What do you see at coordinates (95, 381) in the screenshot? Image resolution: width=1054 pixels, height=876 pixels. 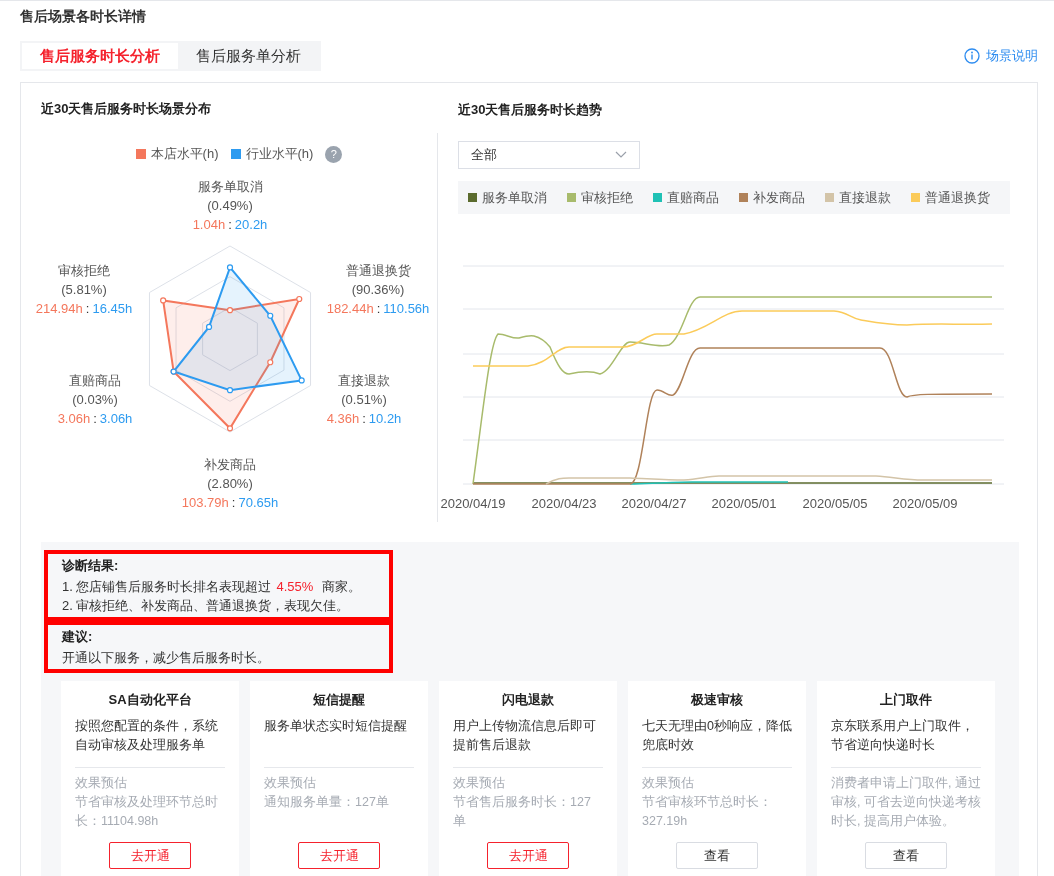 I see `axis-label: 直赔商品` at bounding box center [95, 381].